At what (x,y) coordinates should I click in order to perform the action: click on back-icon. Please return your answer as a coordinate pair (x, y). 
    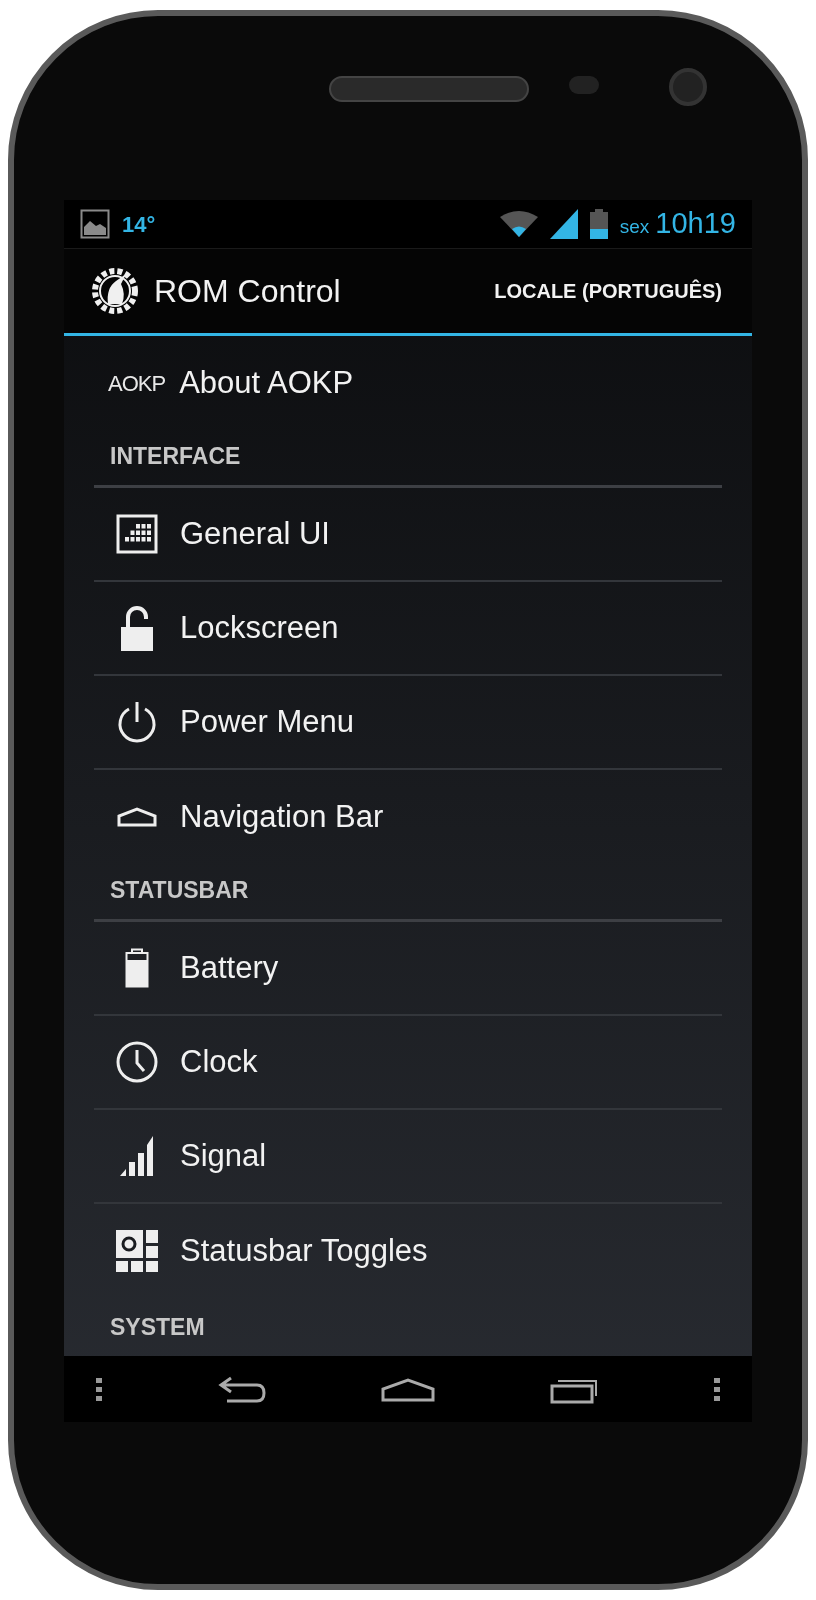
    Looking at the image, I should click on (241, 1390).